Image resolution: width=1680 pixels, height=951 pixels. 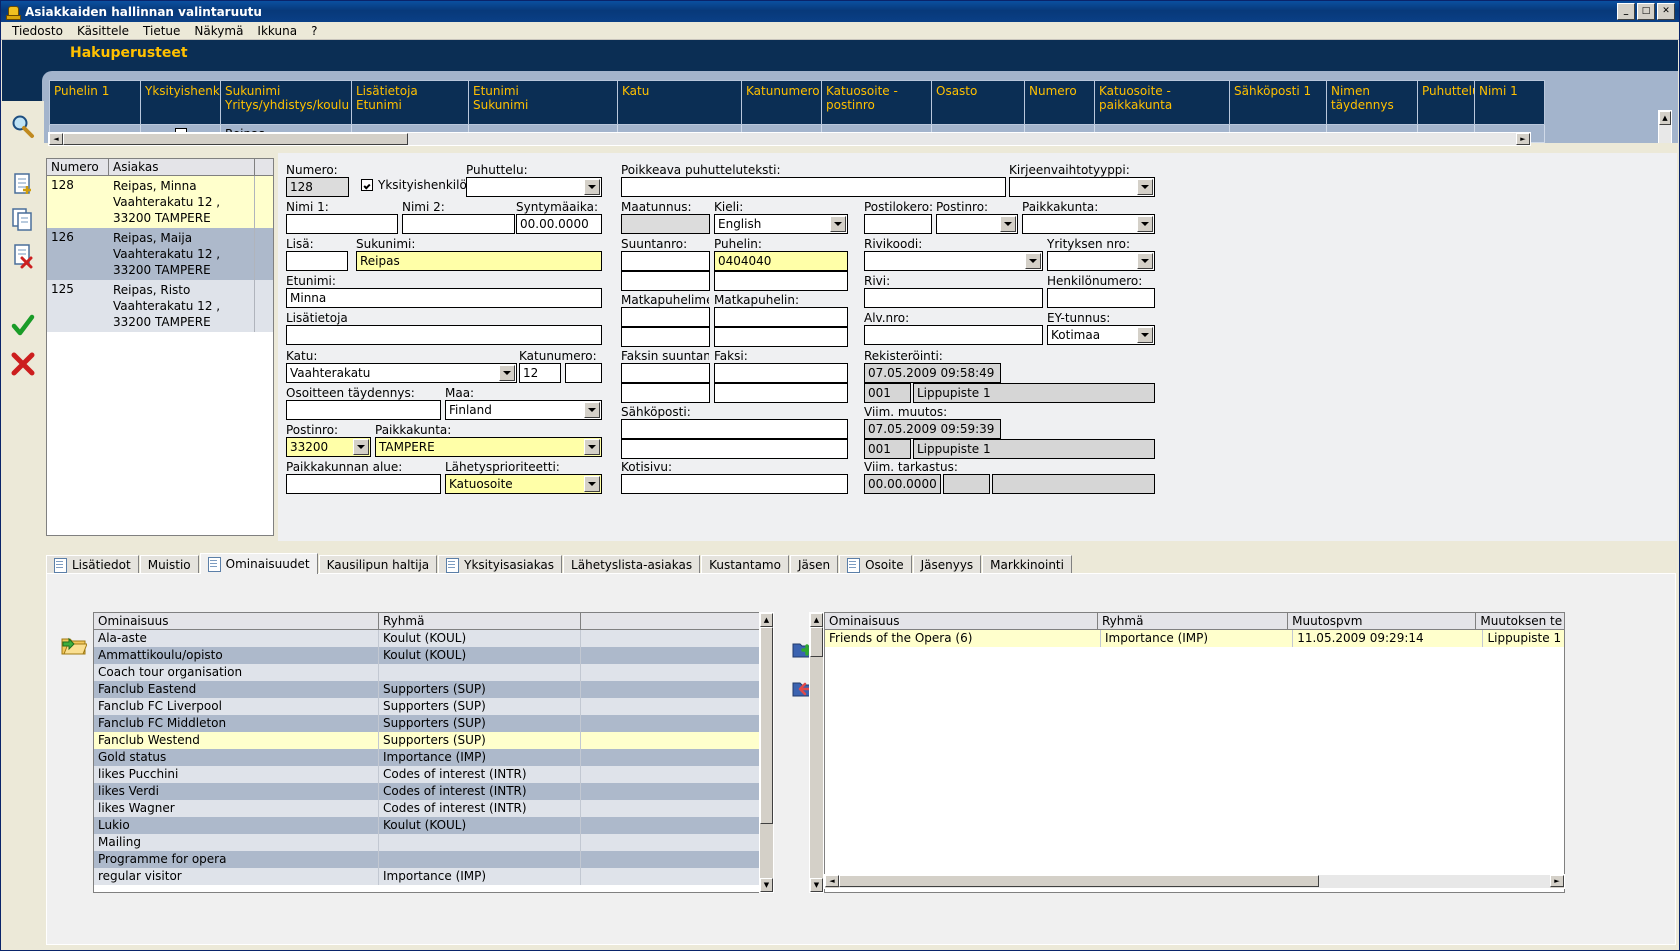 I want to click on property-row: likes Wagner Codes of interest (INTR), so click(x=433, y=808).